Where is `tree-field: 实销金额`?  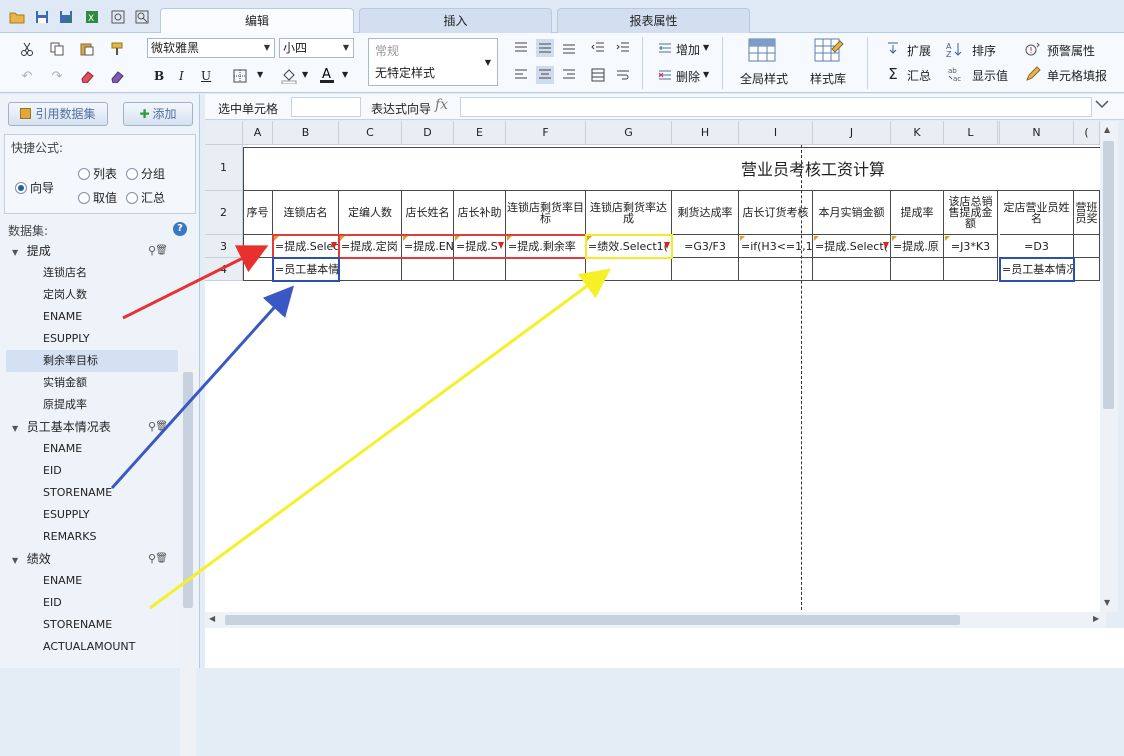
tree-field: 实销金额 is located at coordinates (92, 383).